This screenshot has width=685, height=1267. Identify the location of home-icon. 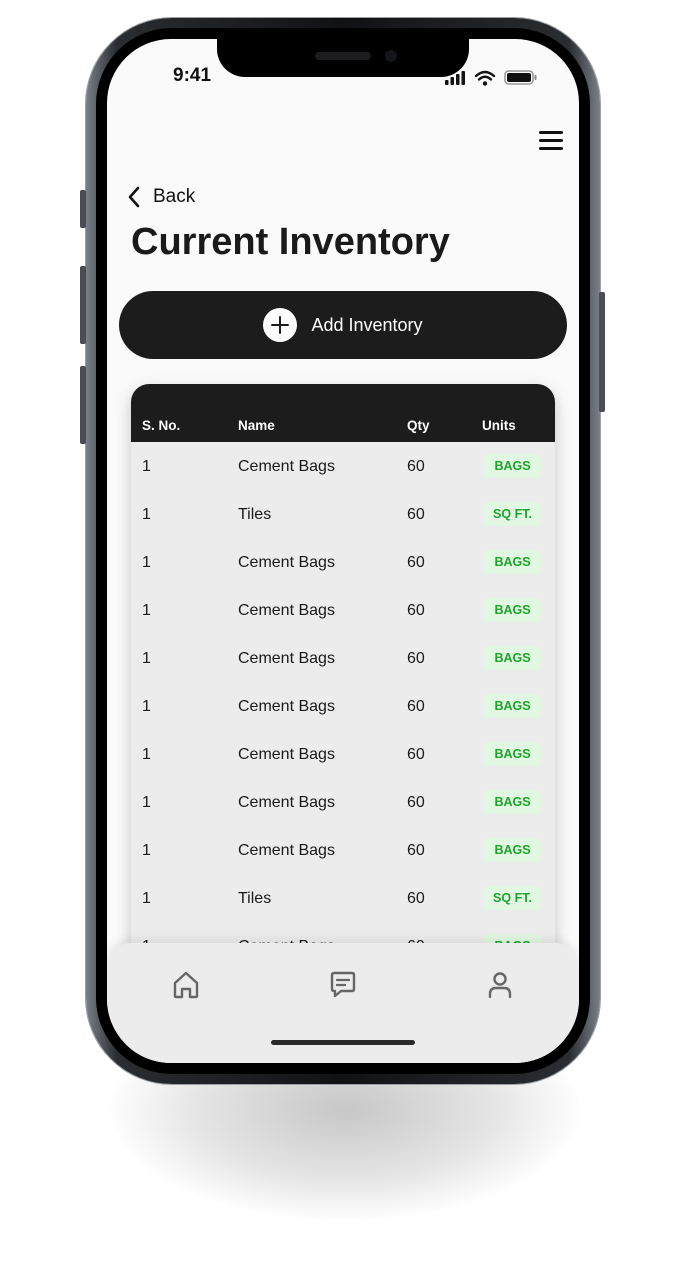
(186, 985).